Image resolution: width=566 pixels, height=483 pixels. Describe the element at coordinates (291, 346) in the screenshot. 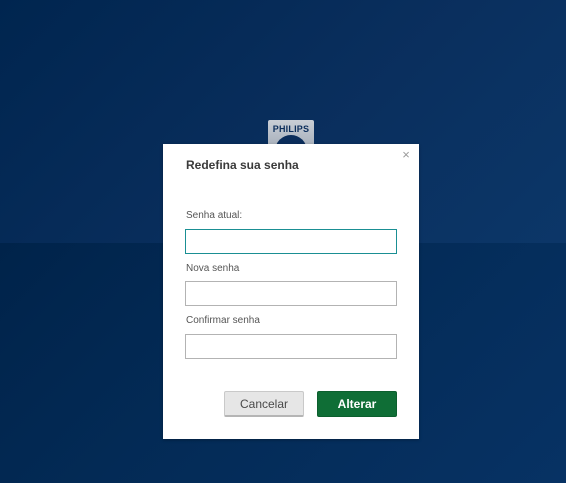

I see `confirm-password-input` at that location.